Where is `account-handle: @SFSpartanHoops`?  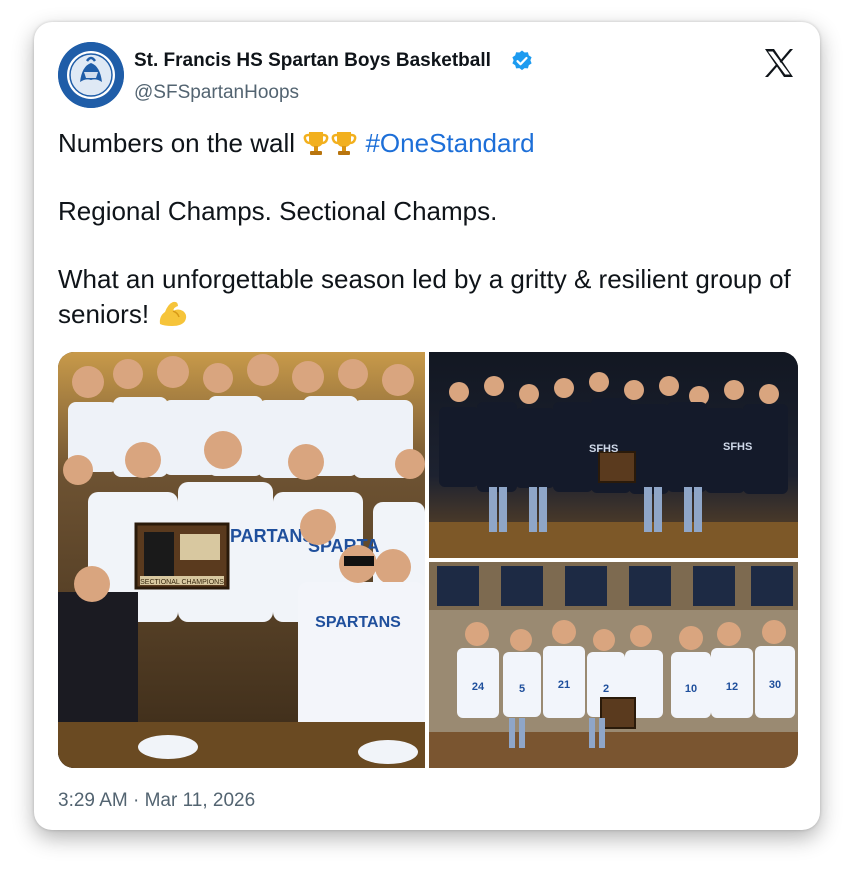 account-handle: @SFSpartanHoops is located at coordinates (216, 93).